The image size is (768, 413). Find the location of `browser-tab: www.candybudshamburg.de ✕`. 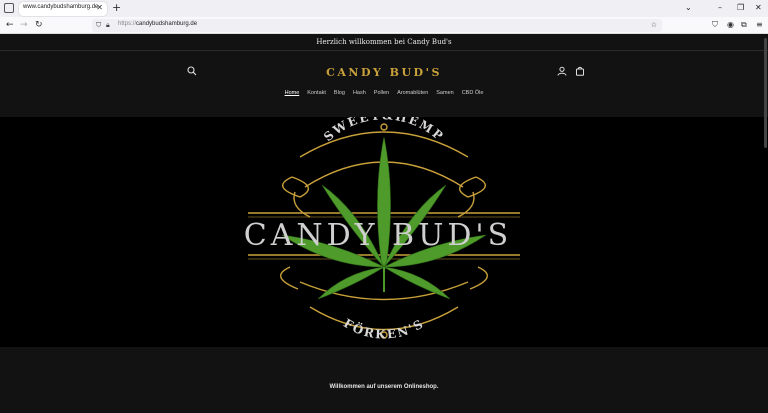

browser-tab: www.candybudshamburg.de ✕ is located at coordinates (63, 9).